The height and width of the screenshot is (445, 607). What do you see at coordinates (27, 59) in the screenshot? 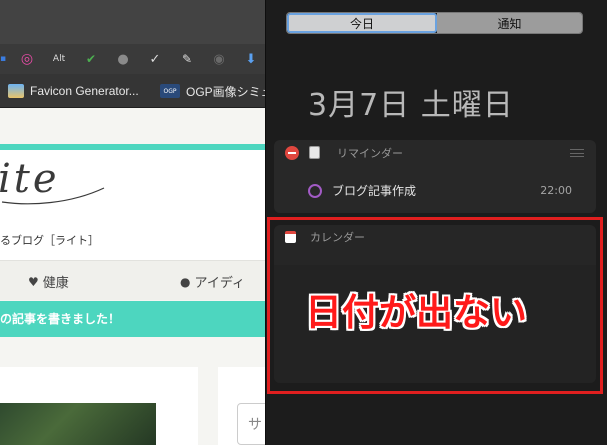
I see `color-wheel-icon: ◎` at bounding box center [27, 59].